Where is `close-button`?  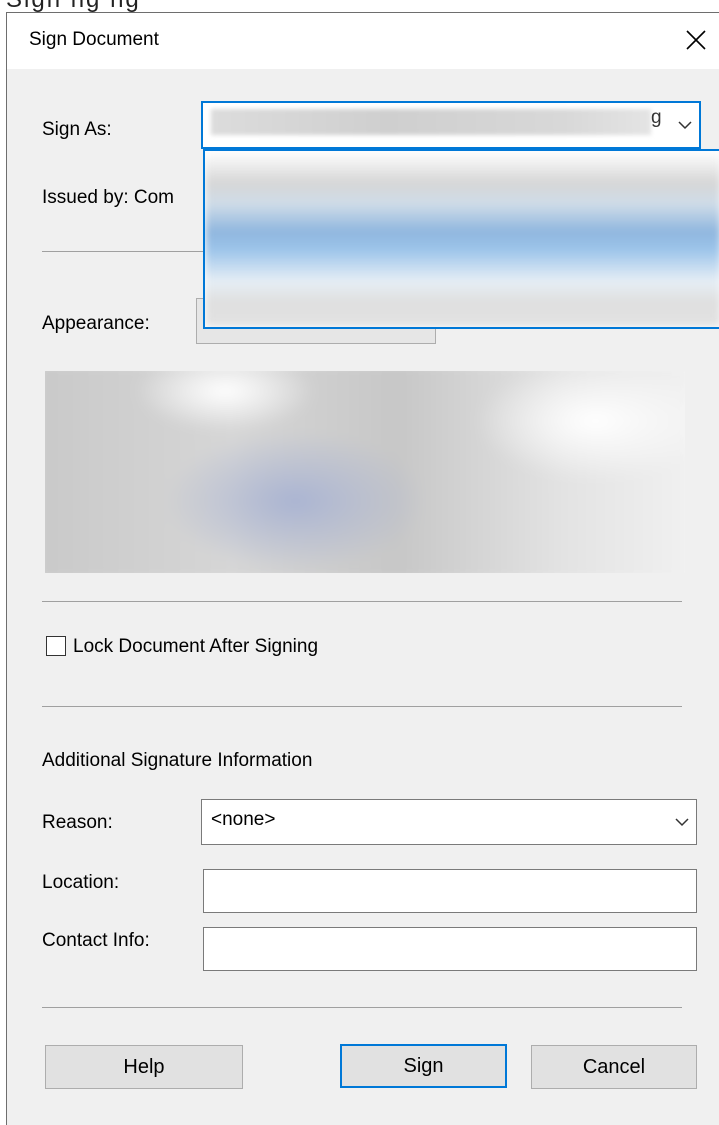 close-button is located at coordinates (696, 41).